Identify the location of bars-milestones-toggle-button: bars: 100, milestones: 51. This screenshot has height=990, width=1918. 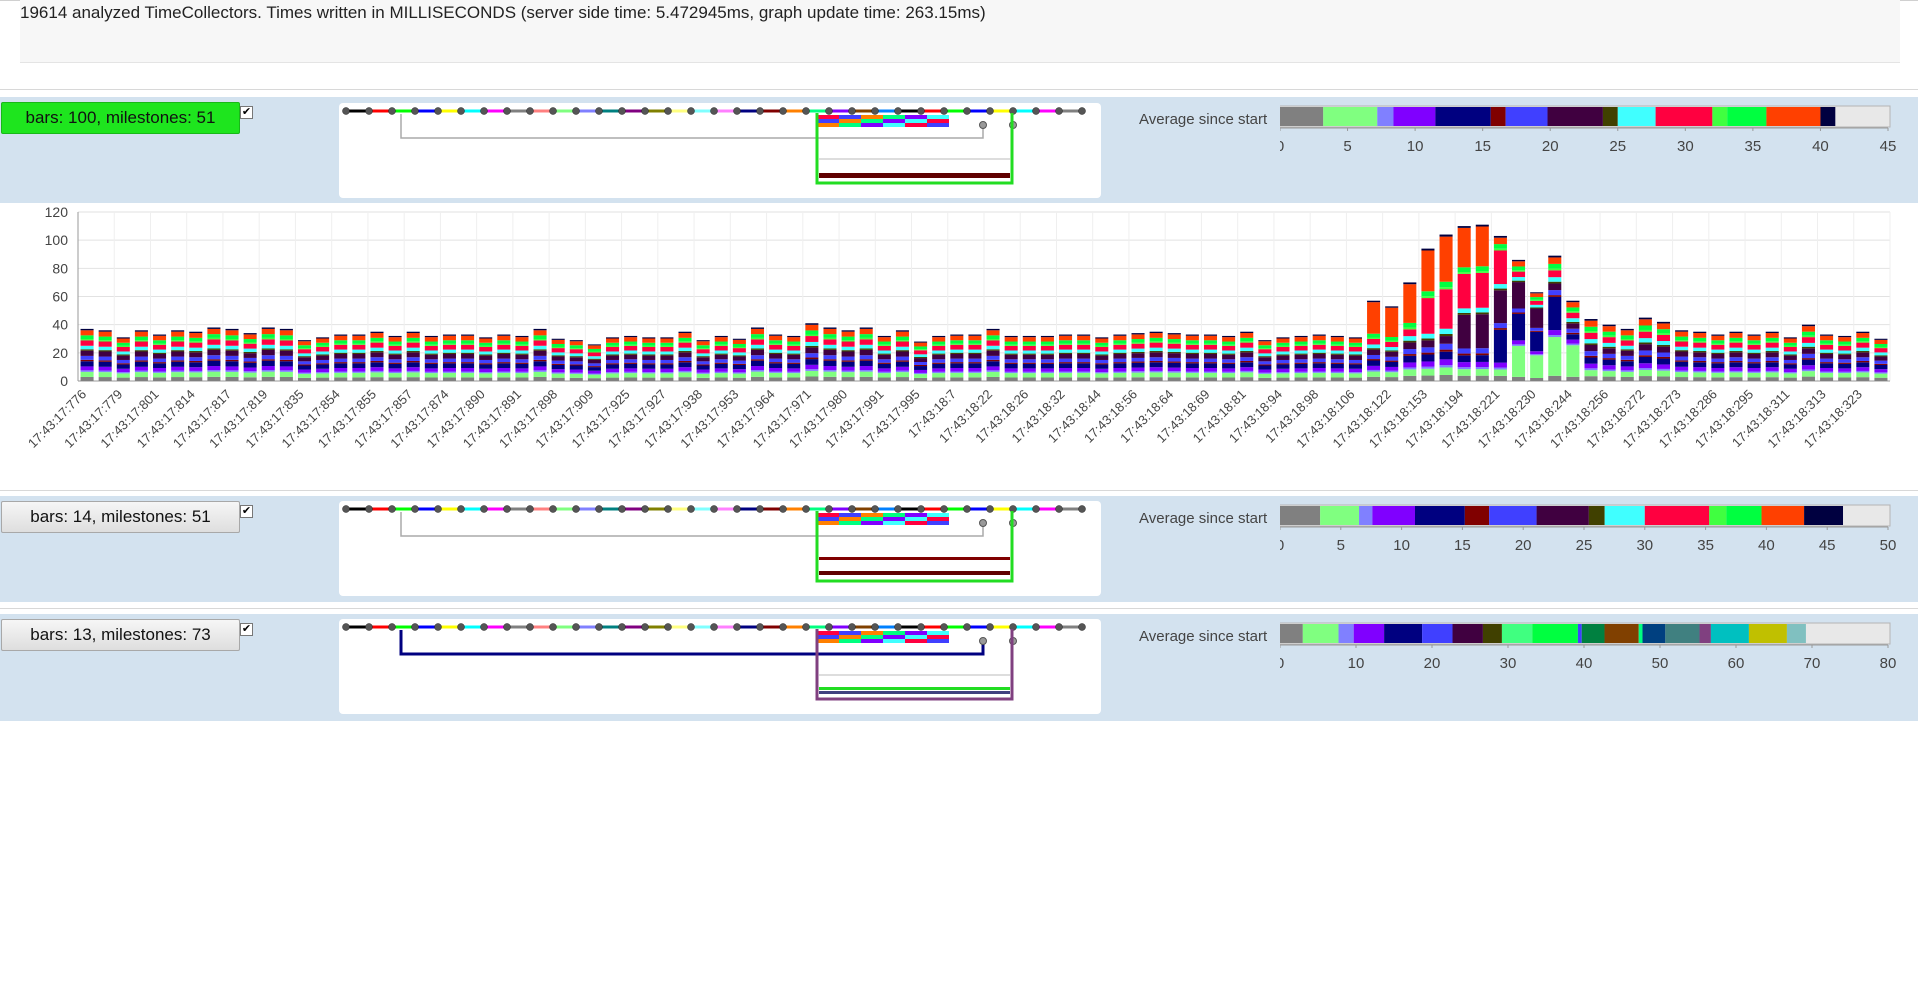
(120, 118).